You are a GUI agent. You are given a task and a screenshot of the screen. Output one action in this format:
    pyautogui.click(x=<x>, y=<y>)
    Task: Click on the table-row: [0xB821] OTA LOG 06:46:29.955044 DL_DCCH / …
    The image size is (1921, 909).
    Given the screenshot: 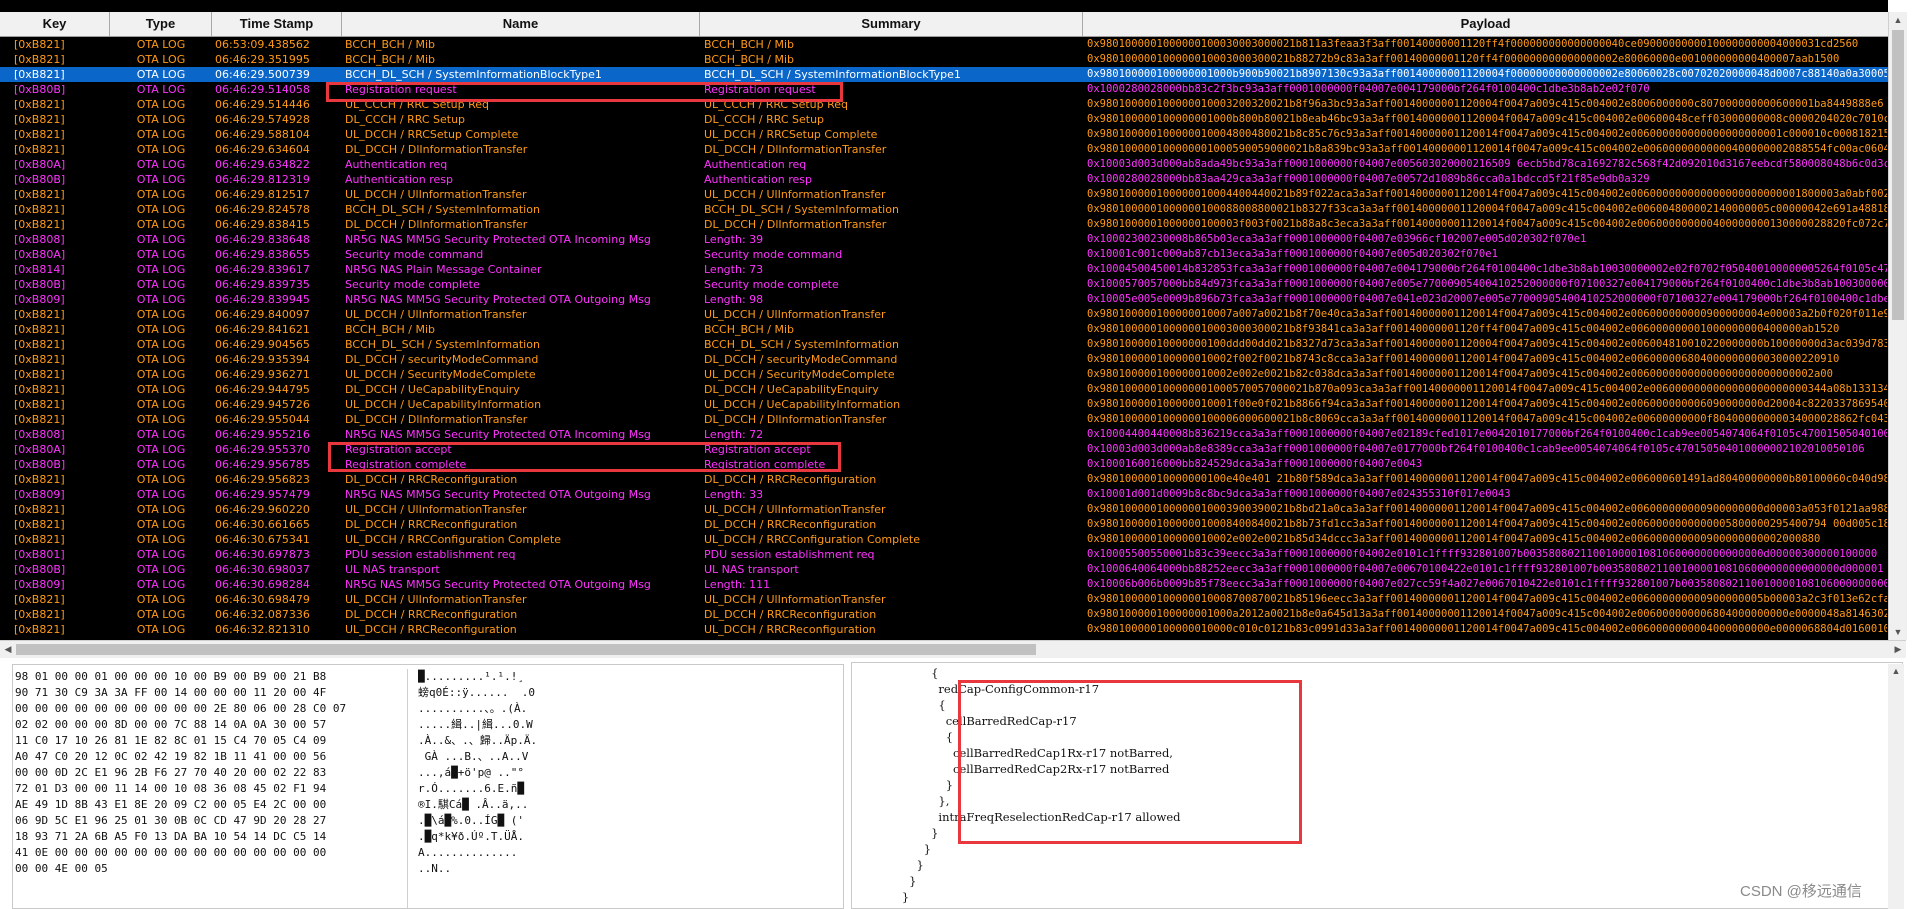 What is the action you would take?
    pyautogui.click(x=944, y=419)
    